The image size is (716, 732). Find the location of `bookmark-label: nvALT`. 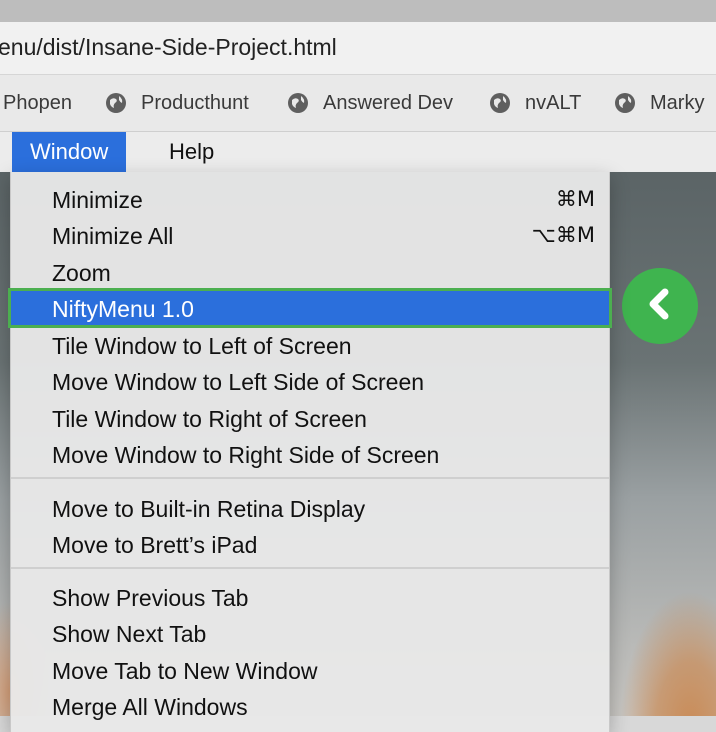

bookmark-label: nvALT is located at coordinates (553, 102).